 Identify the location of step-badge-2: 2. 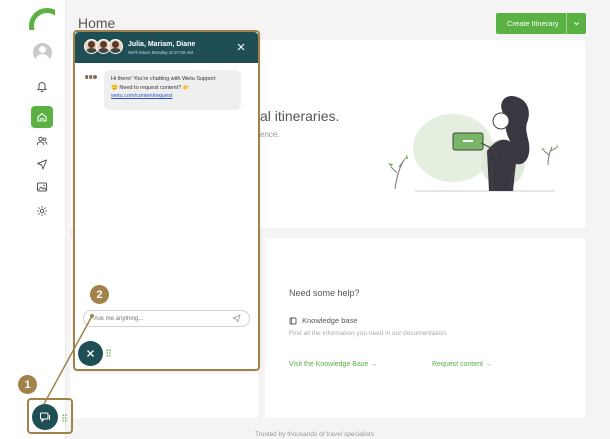
(99, 294).